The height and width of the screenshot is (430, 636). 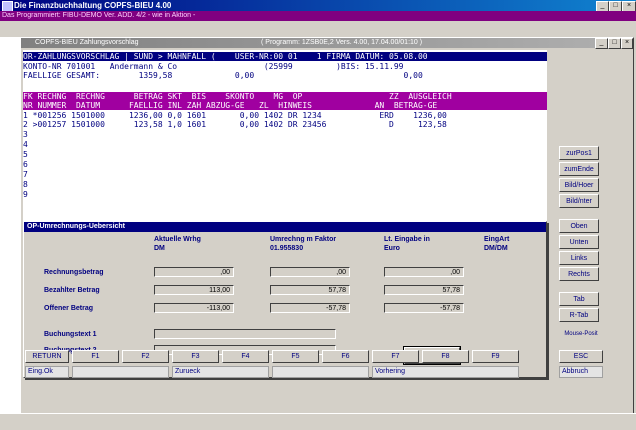 What do you see at coordinates (25, 194) in the screenshot?
I see `row-number: 9` at bounding box center [25, 194].